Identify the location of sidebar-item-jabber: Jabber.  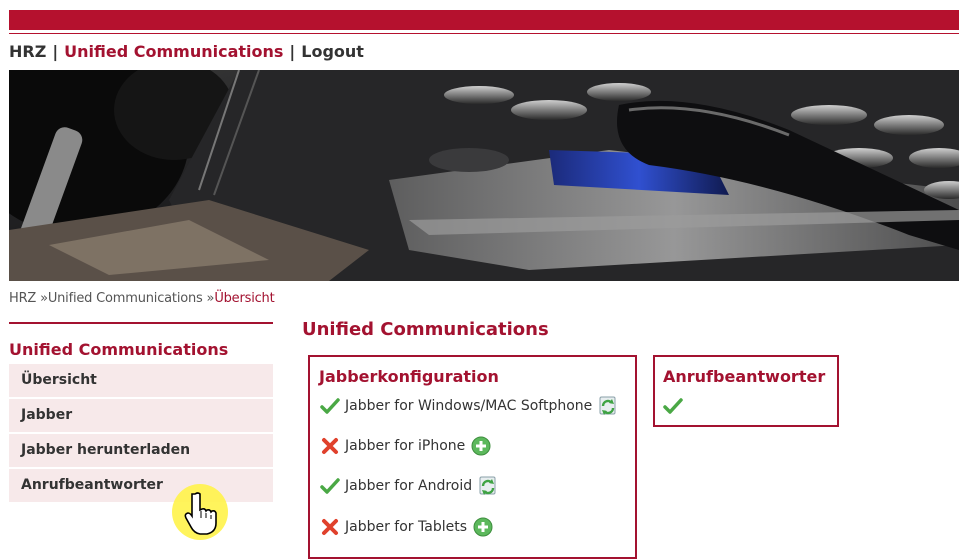
(141, 416).